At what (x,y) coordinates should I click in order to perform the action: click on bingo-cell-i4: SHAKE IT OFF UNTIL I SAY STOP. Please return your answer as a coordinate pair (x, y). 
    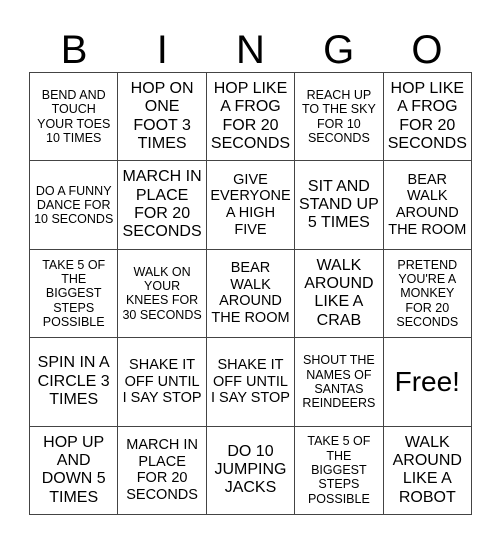
    Looking at the image, I should click on (162, 382).